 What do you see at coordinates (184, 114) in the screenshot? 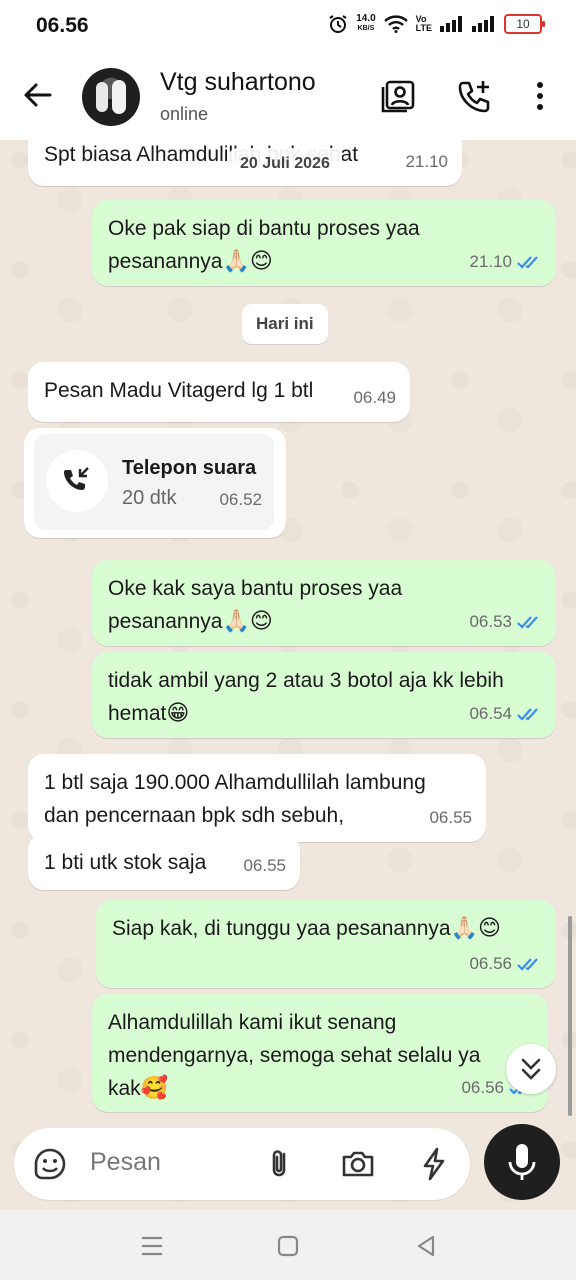
I see `presence-status: online` at bounding box center [184, 114].